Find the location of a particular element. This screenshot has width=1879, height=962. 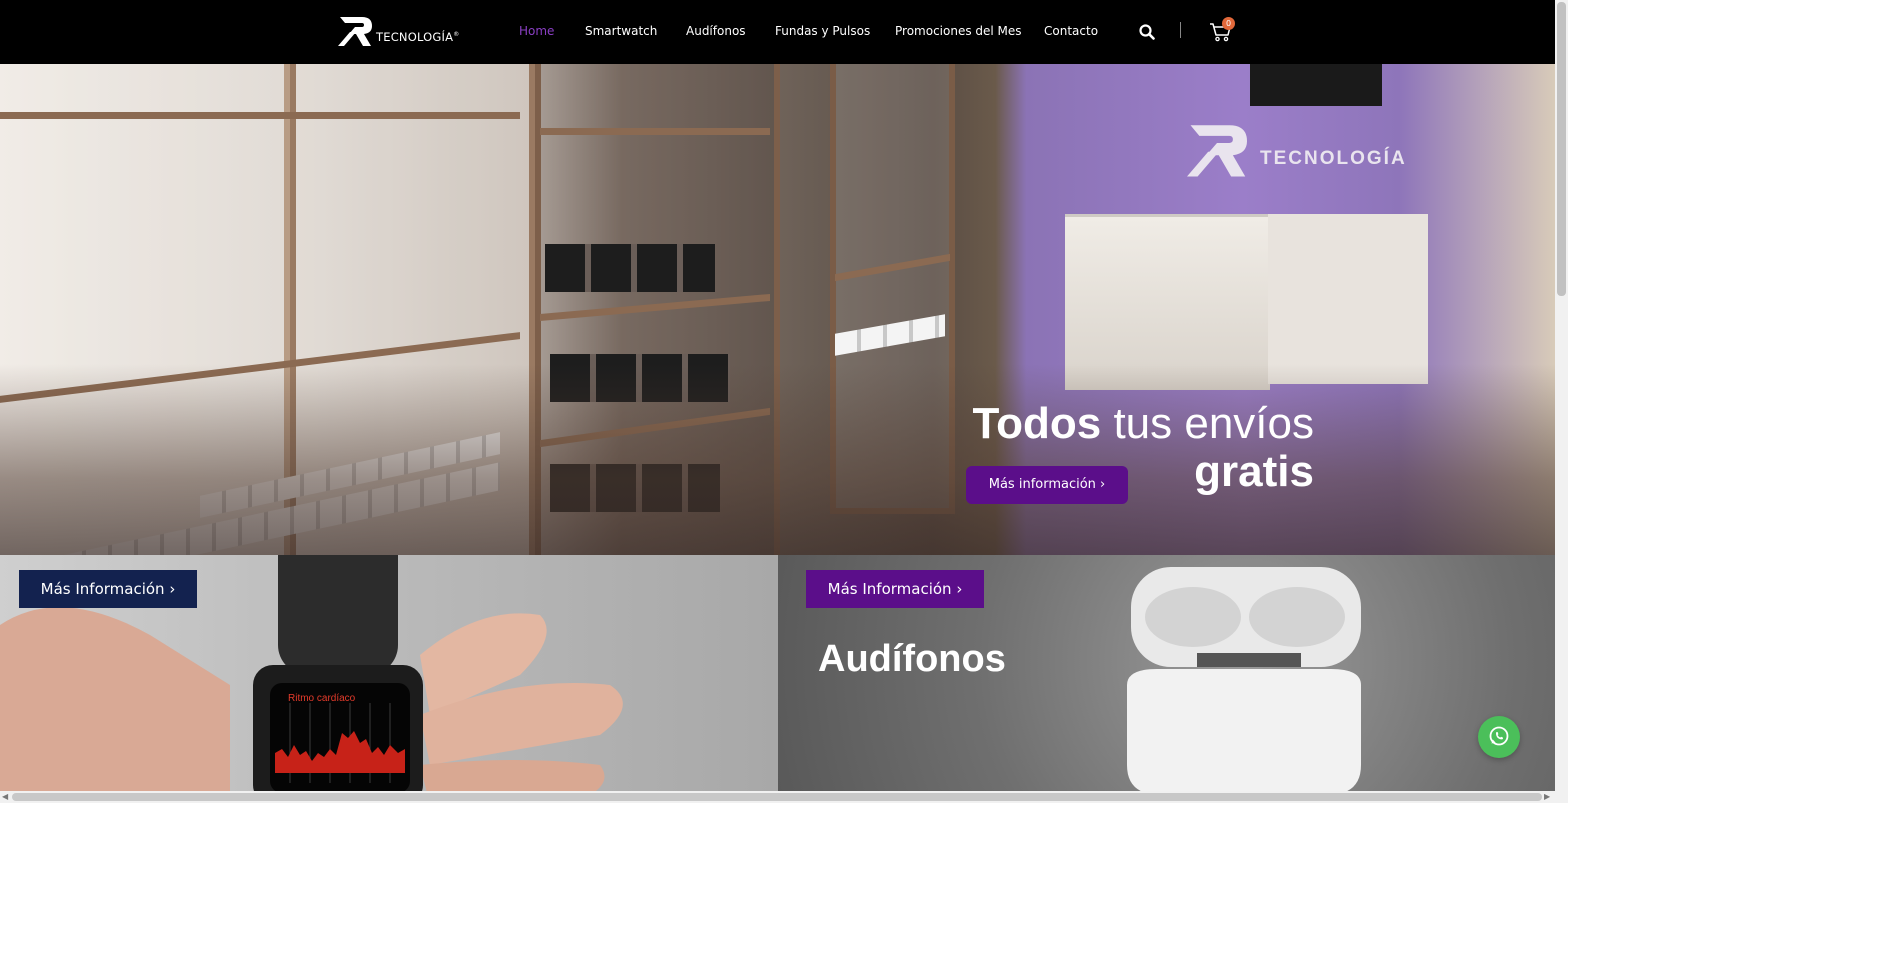

headphone-boxes is located at coordinates (630, 268).